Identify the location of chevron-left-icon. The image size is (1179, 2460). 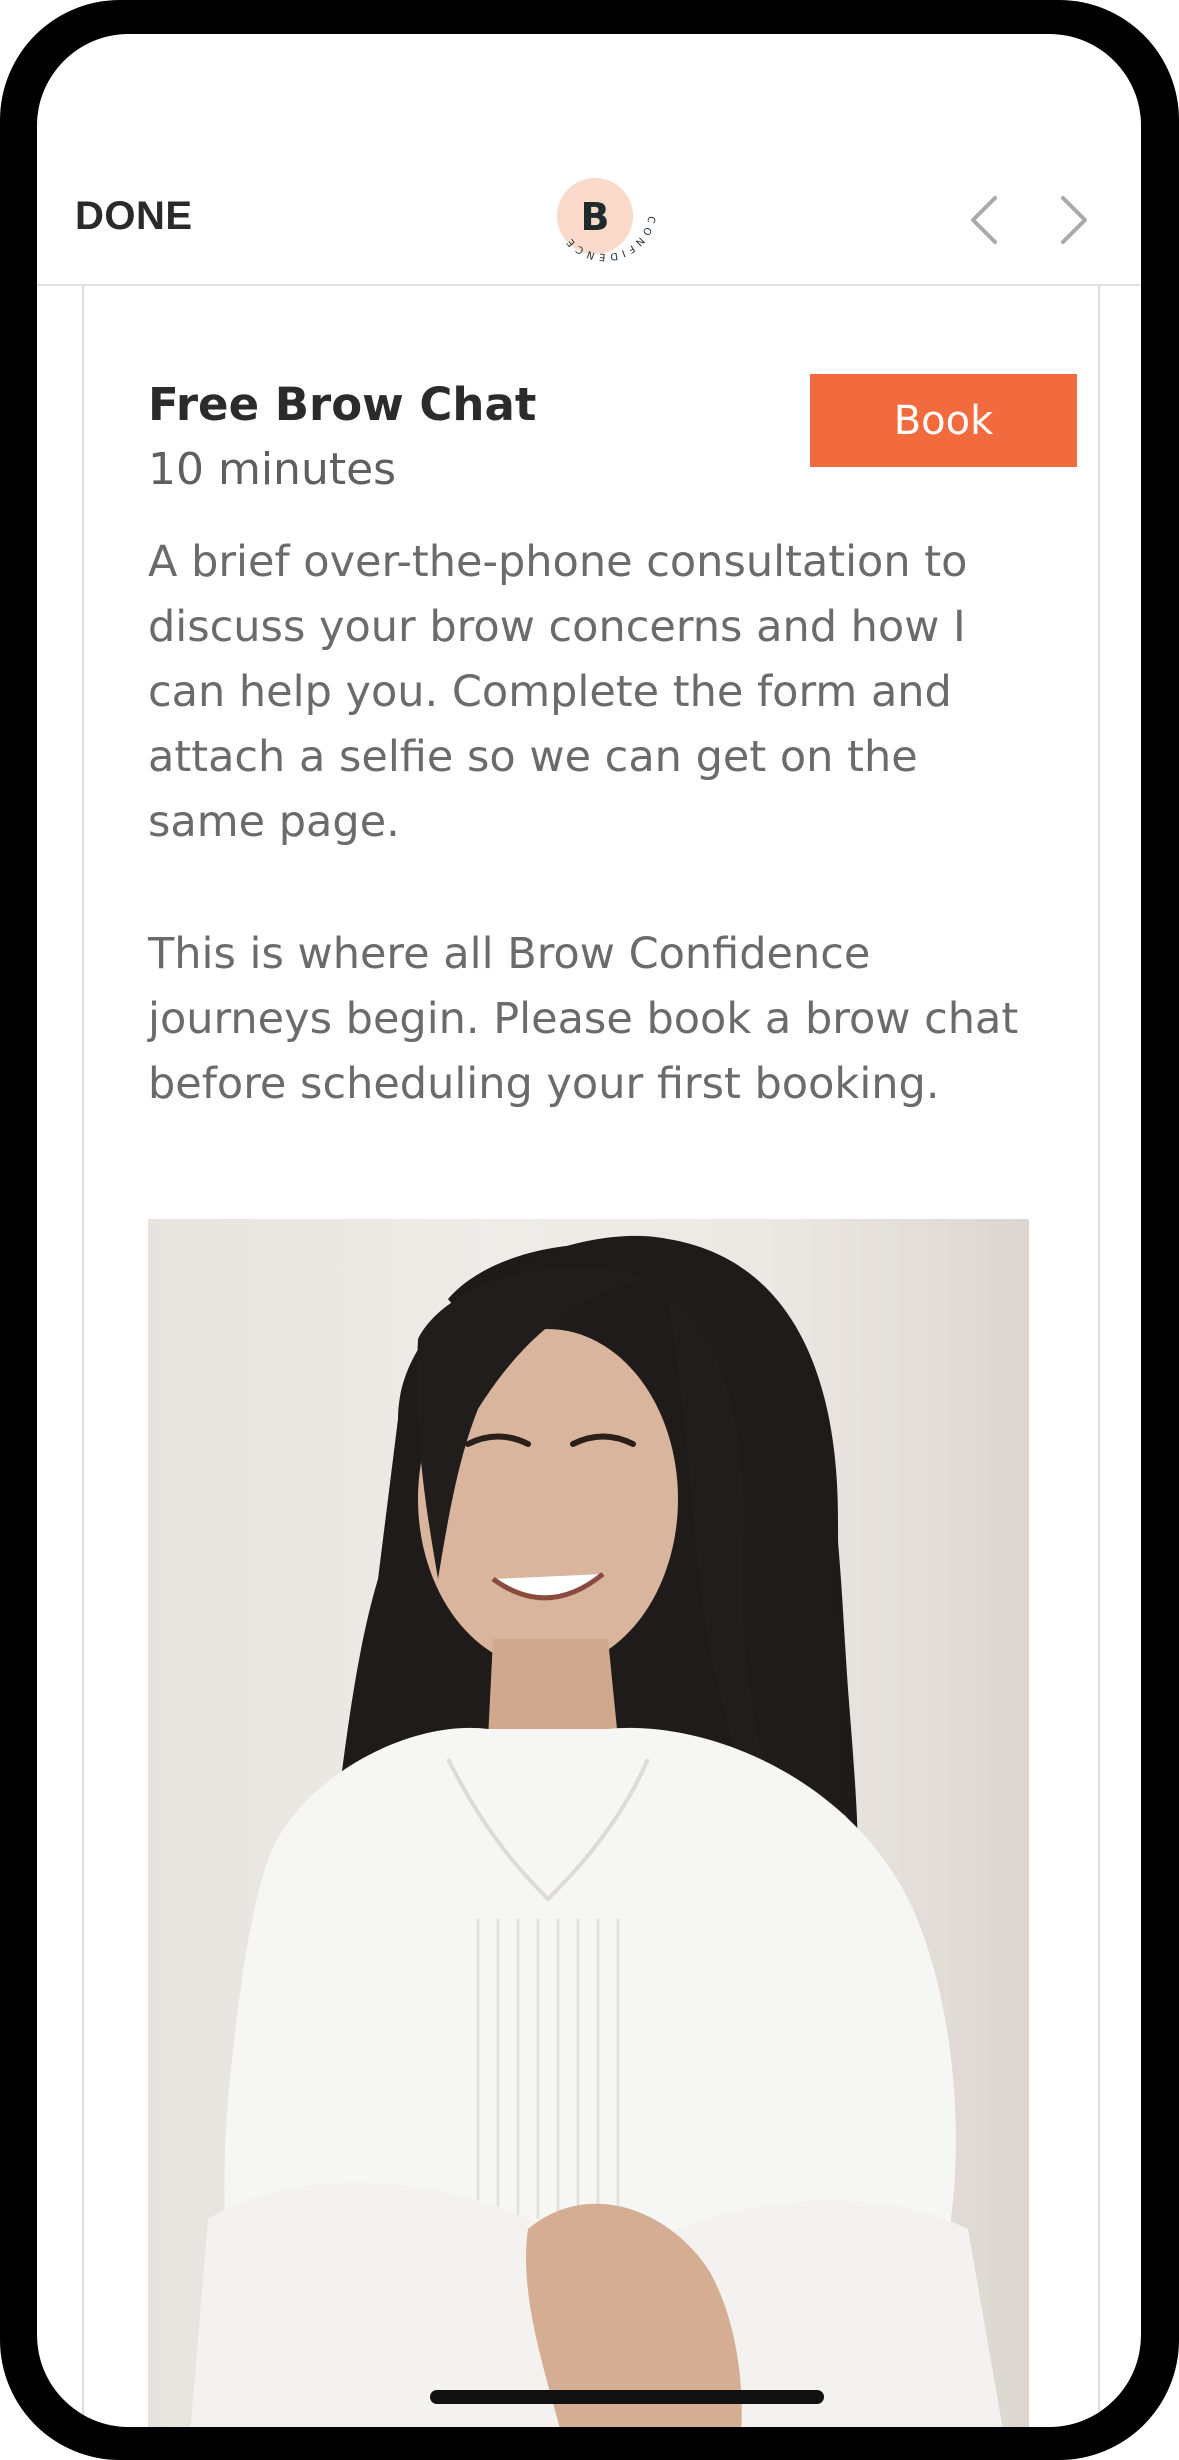
(986, 220).